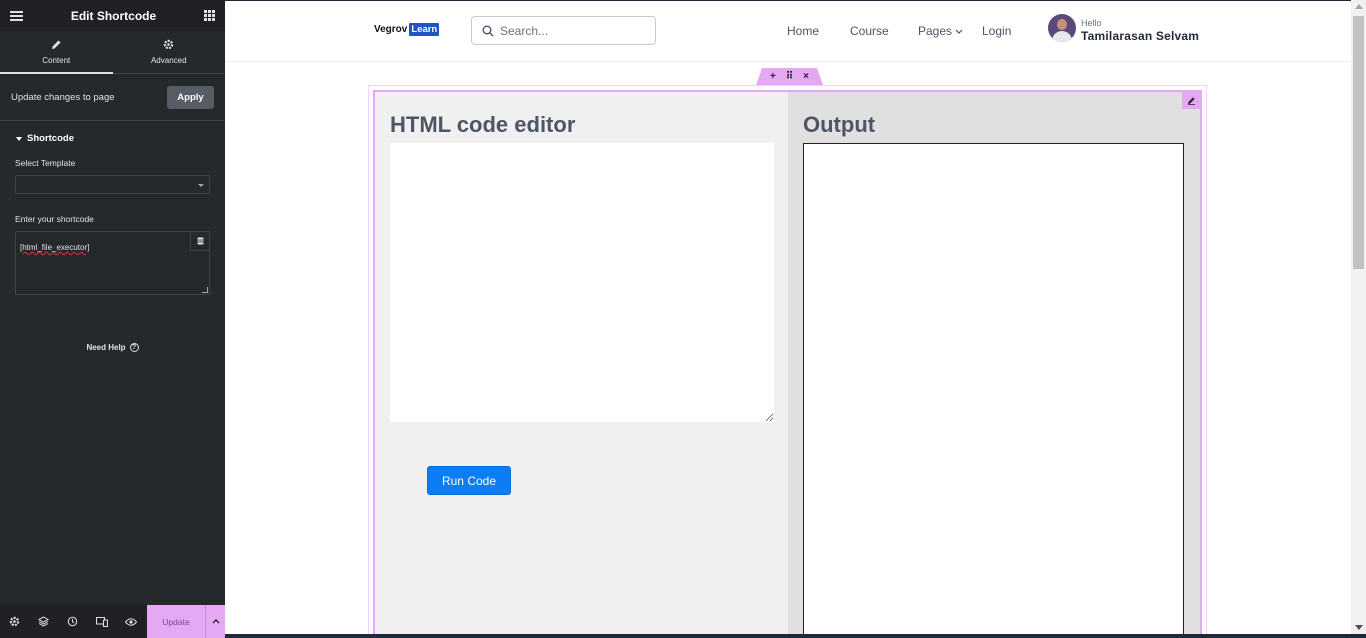 The image size is (1366, 638). What do you see at coordinates (112, 184) in the screenshot?
I see `select-template-dropdown` at bounding box center [112, 184].